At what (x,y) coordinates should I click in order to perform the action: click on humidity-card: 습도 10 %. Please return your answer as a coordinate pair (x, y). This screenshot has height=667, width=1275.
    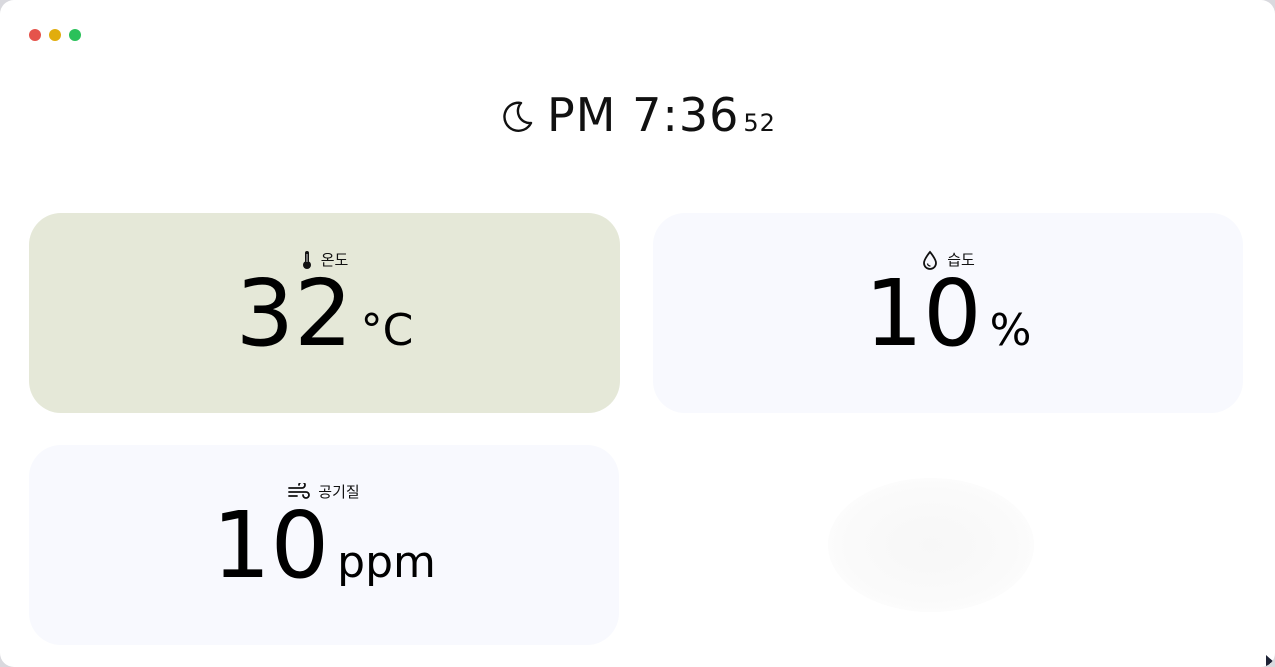
    Looking at the image, I should click on (948, 313).